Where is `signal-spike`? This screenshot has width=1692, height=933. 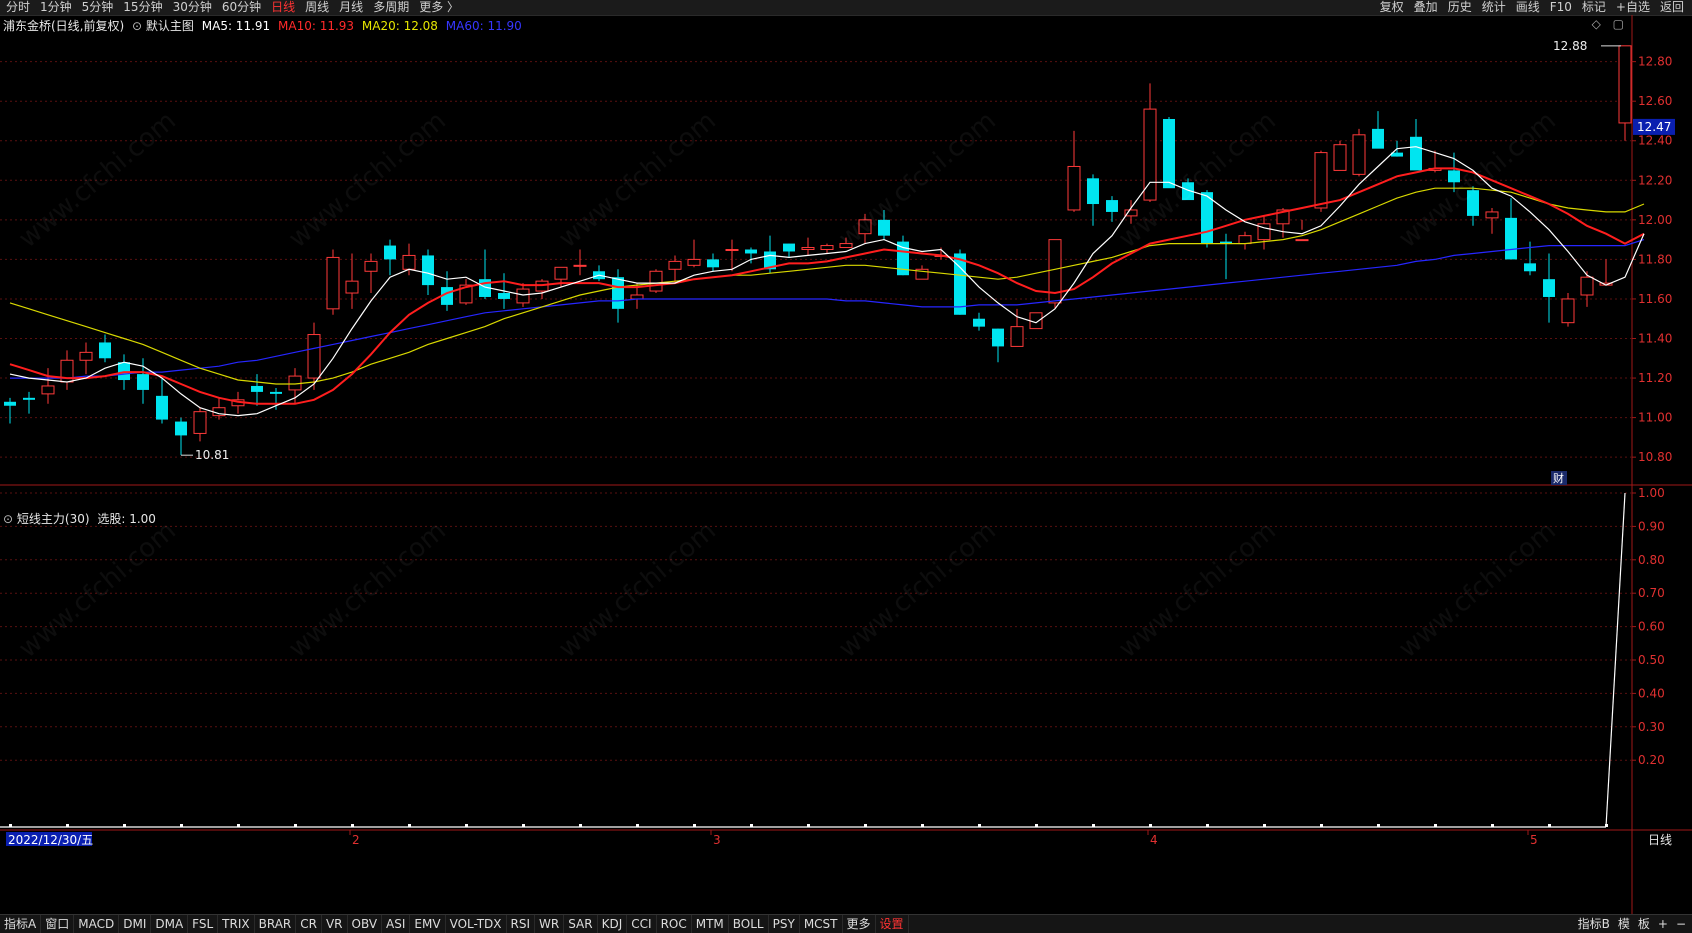 signal-spike is located at coordinates (1615, 660).